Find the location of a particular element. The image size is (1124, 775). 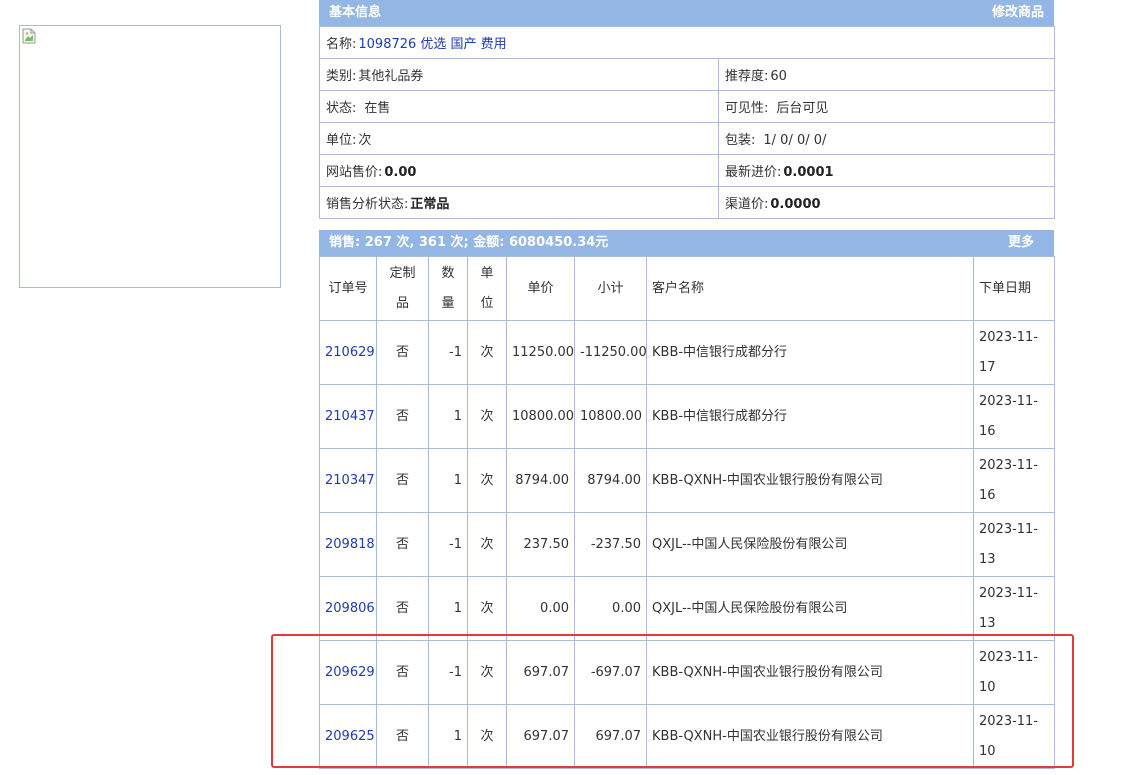

info-row: 销售分析状态: 正常品 渠道价: 0.0000 is located at coordinates (687, 202).